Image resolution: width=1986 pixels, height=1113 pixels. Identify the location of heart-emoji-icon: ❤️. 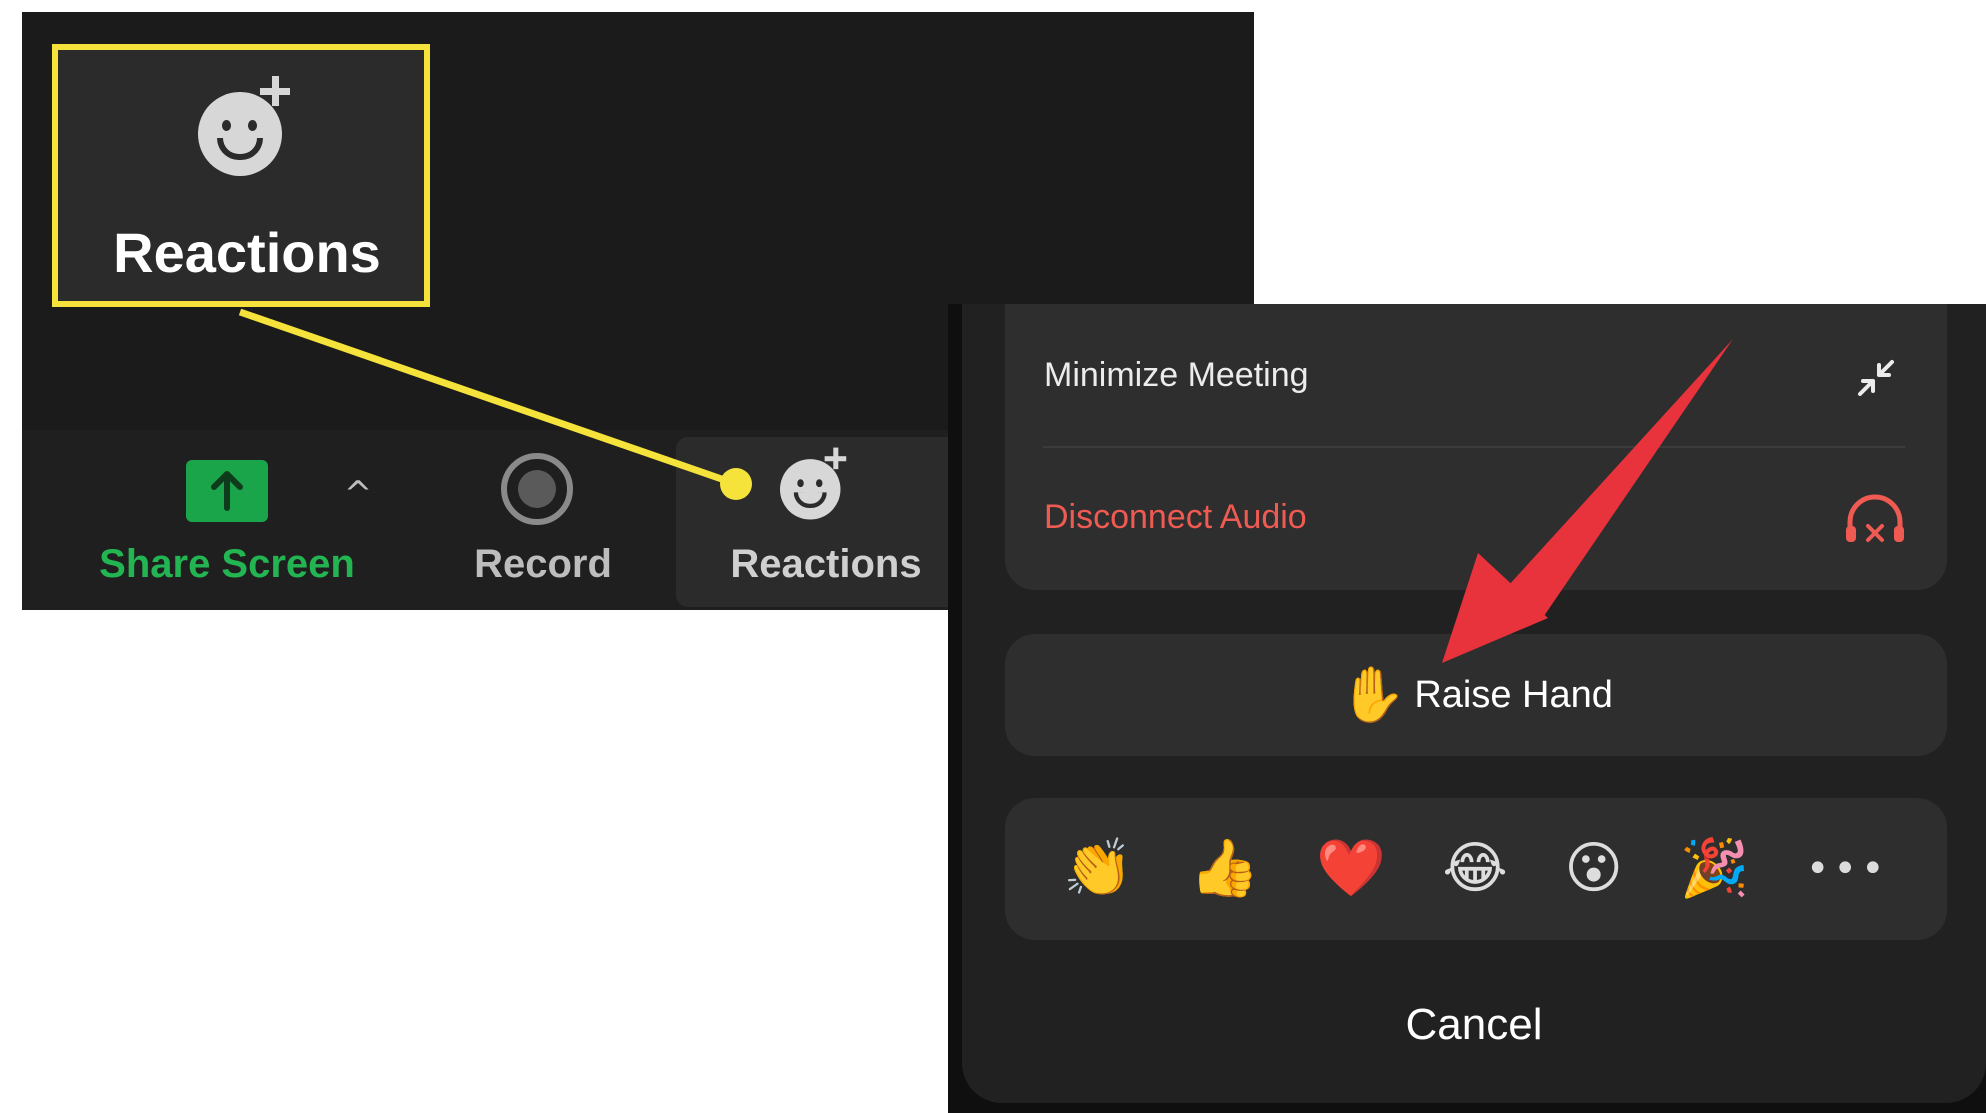
(1351, 869).